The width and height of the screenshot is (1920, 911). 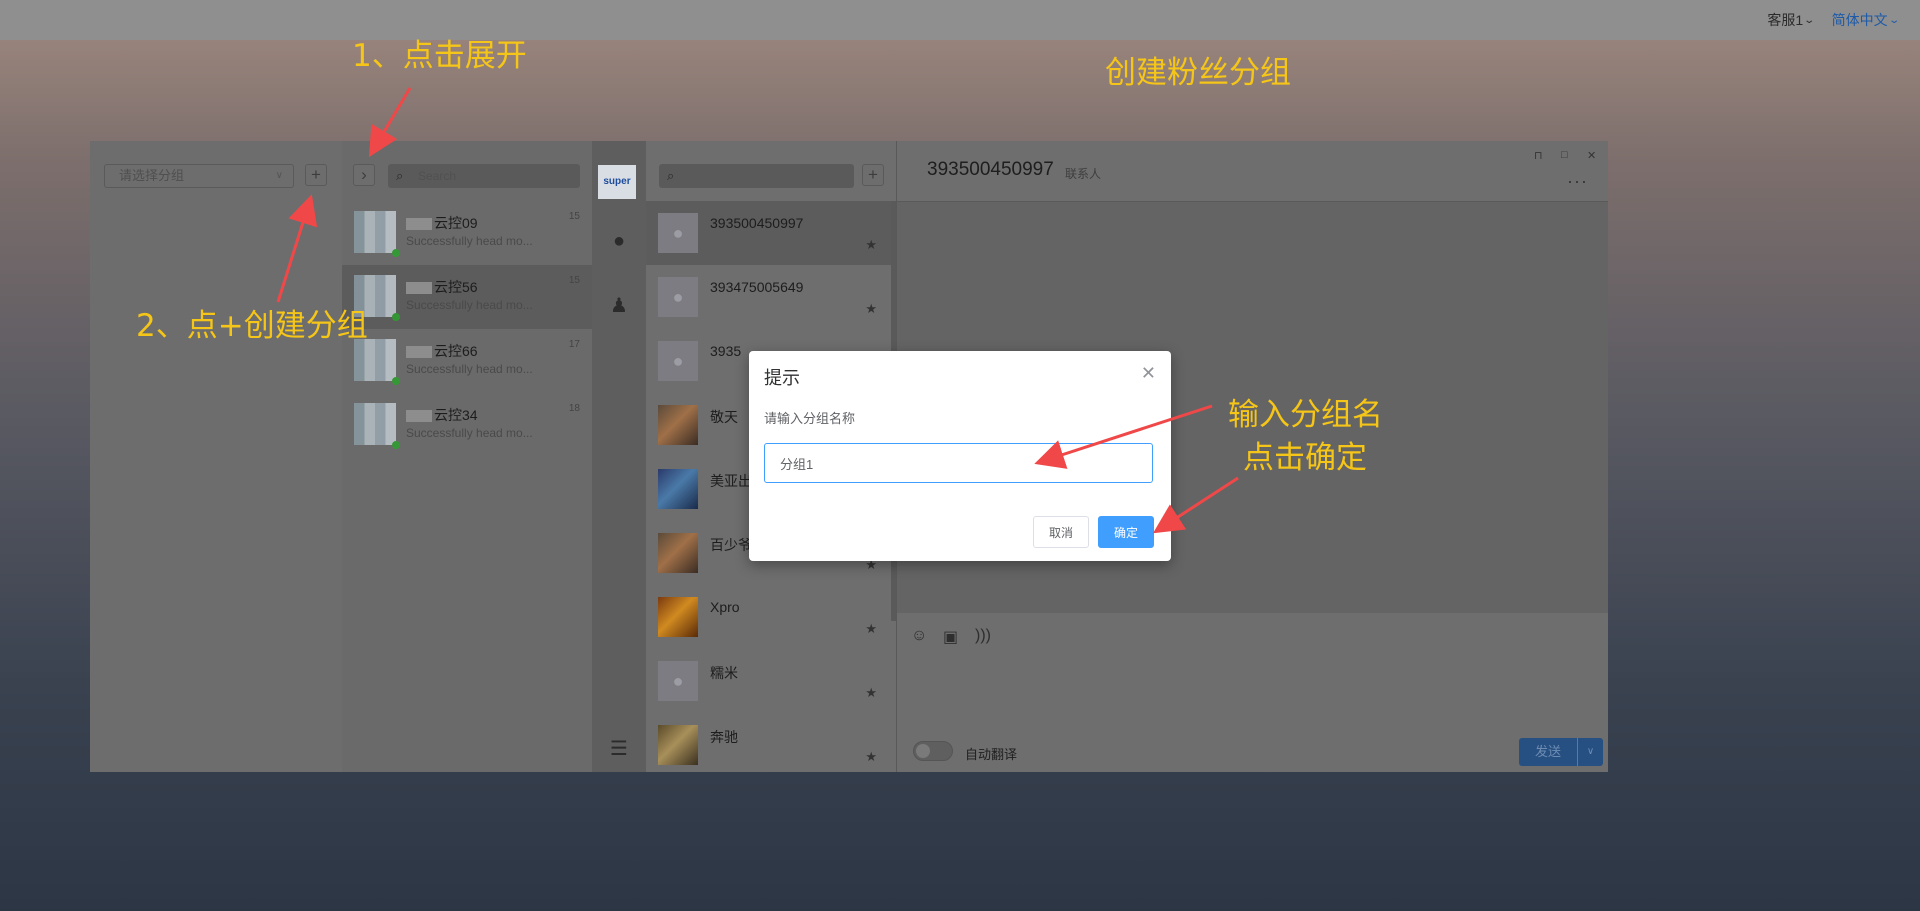 What do you see at coordinates (724, 673) in the screenshot?
I see `contact-name: 糯米` at bounding box center [724, 673].